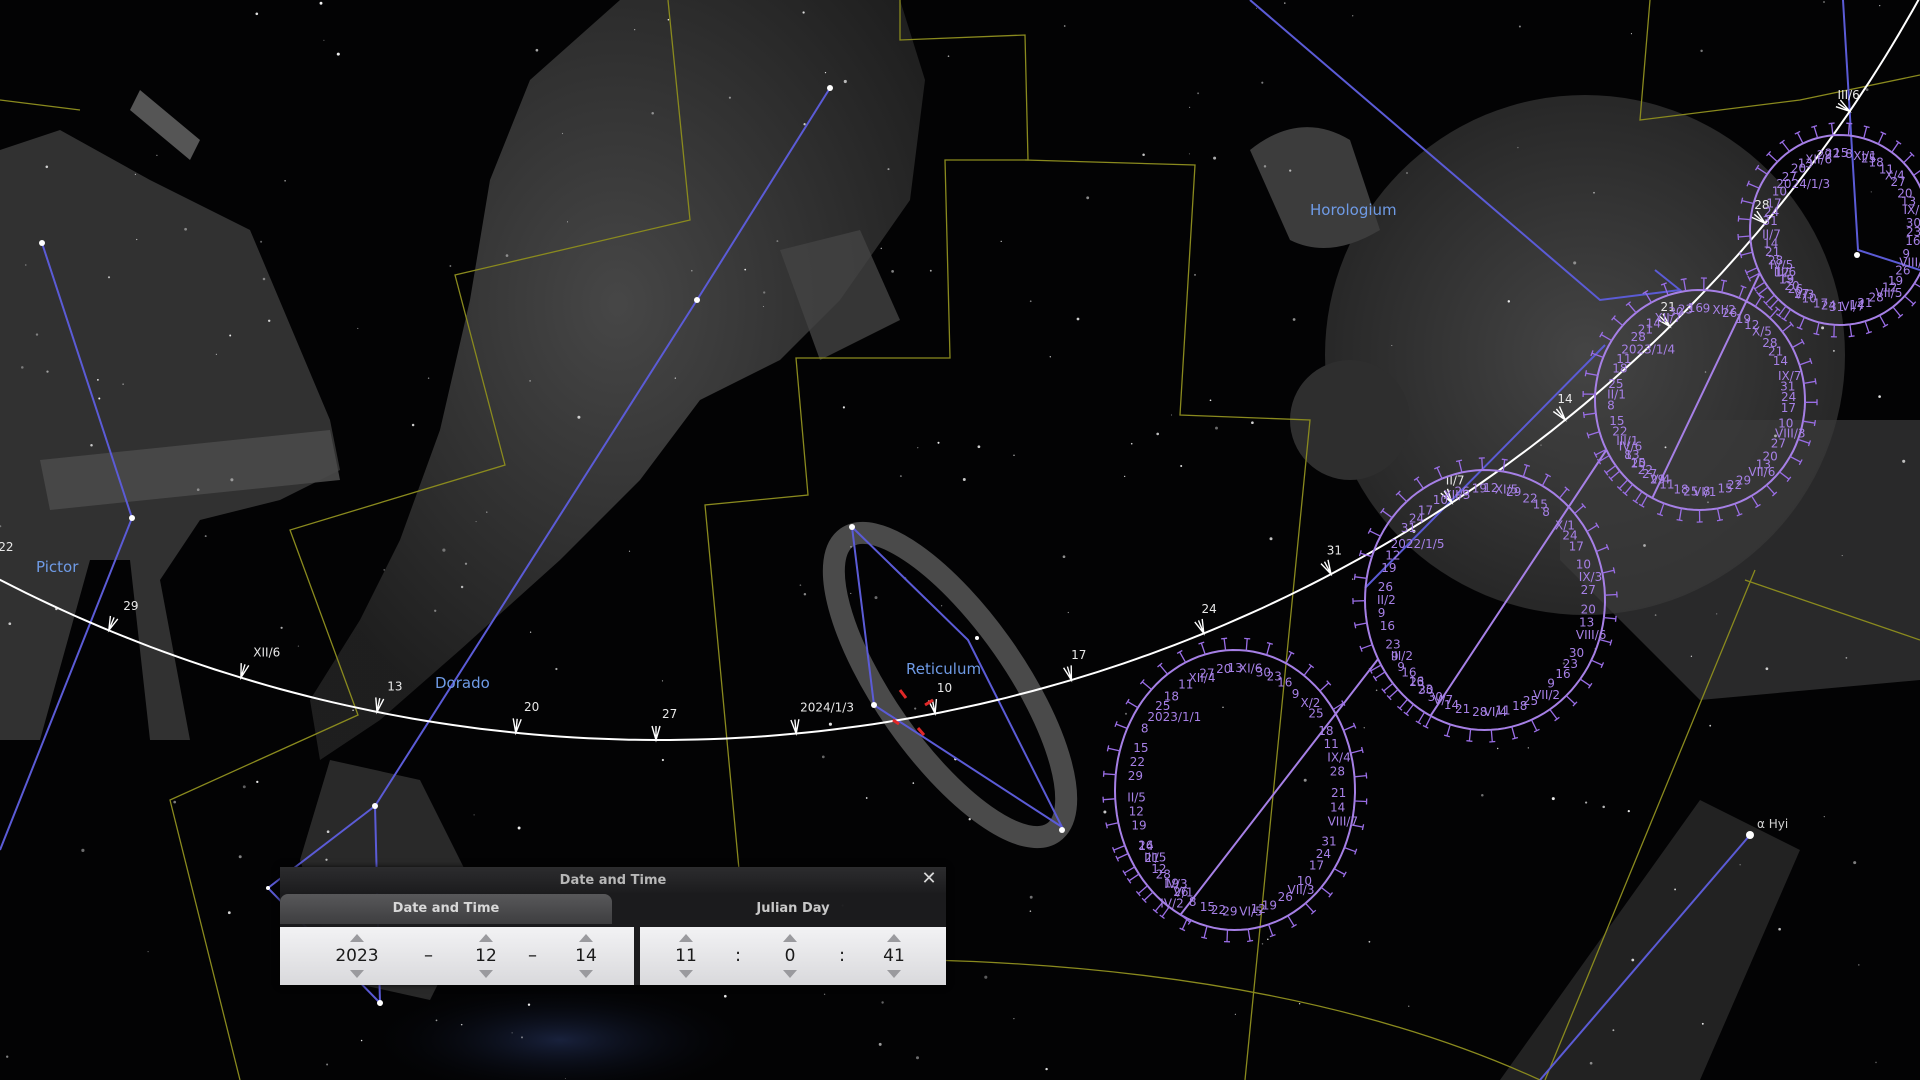 Image resolution: width=1920 pixels, height=1080 pixels. I want to click on track-date-label: 2023/1/1, so click(1174, 717).